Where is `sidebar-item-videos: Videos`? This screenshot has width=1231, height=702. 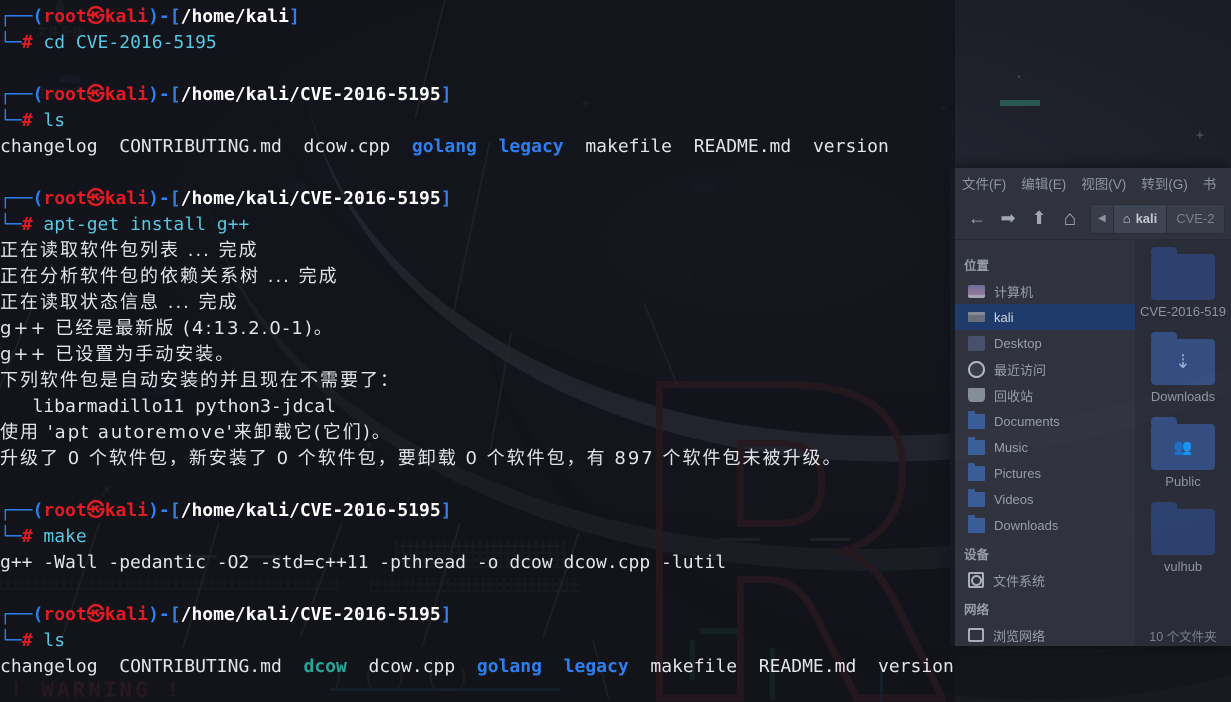 sidebar-item-videos: Videos is located at coordinates (1042, 499).